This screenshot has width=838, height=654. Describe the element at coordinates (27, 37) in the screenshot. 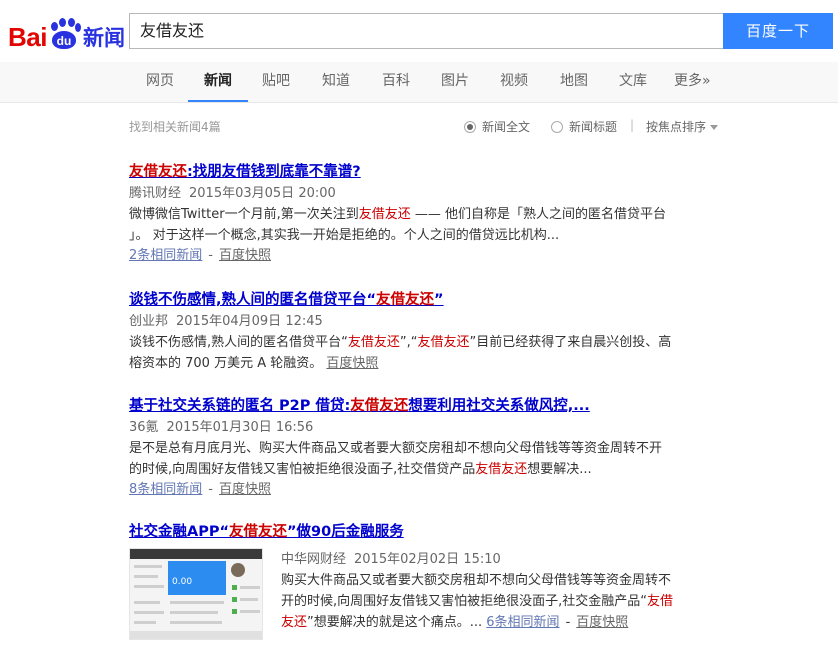

I see `logo-text-bai: Bai` at that location.